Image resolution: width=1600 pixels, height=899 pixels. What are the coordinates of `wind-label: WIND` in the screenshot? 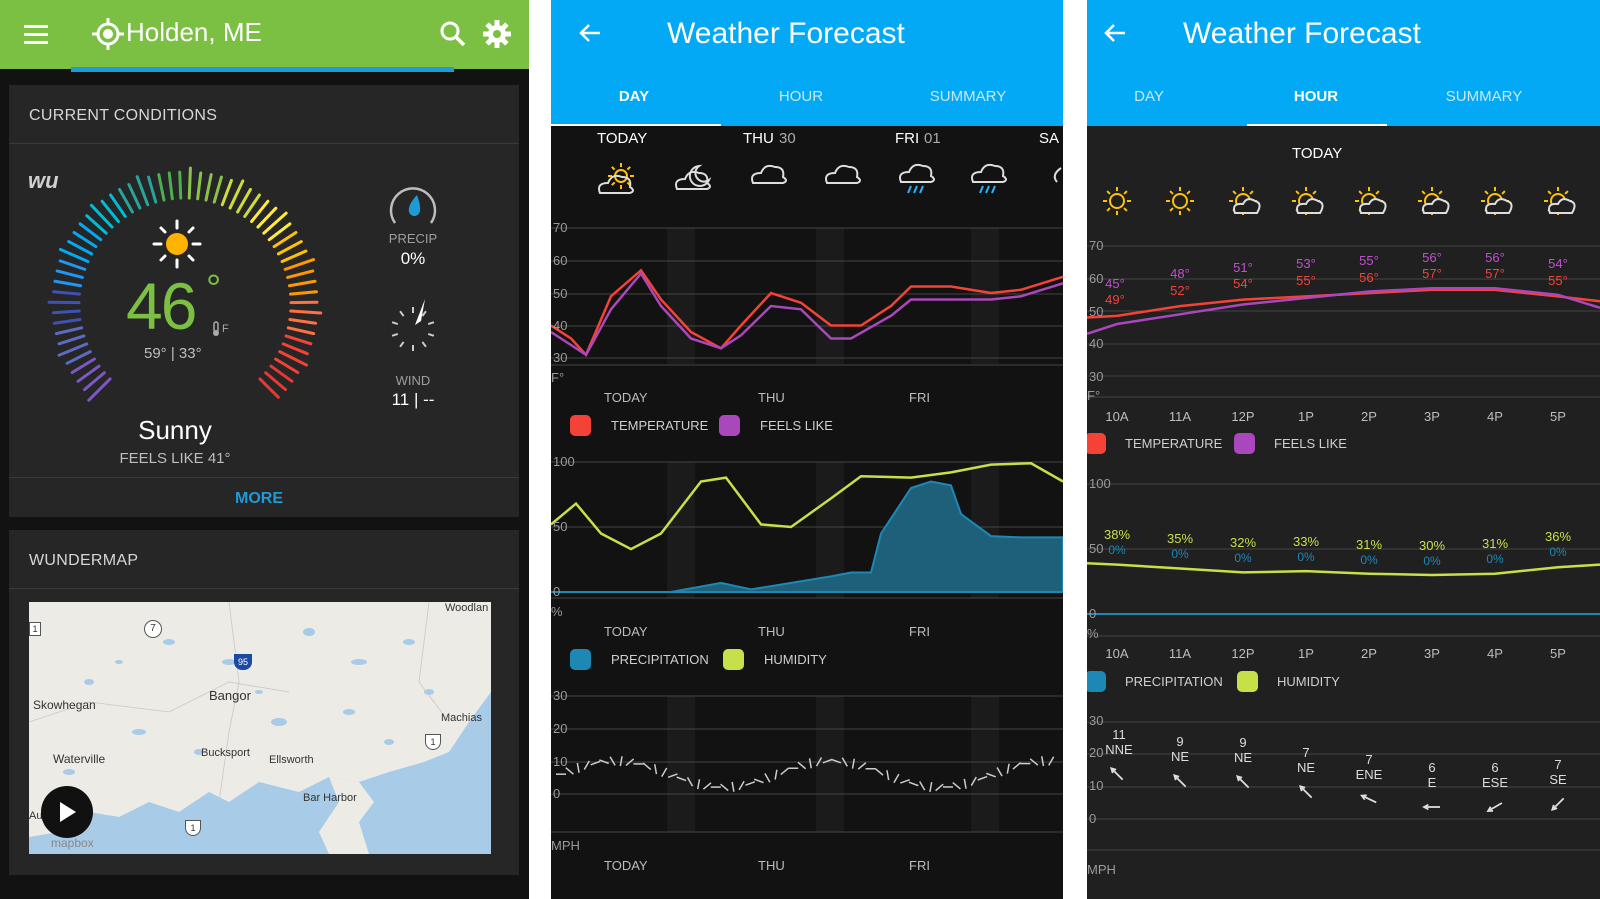 It's located at (413, 380).